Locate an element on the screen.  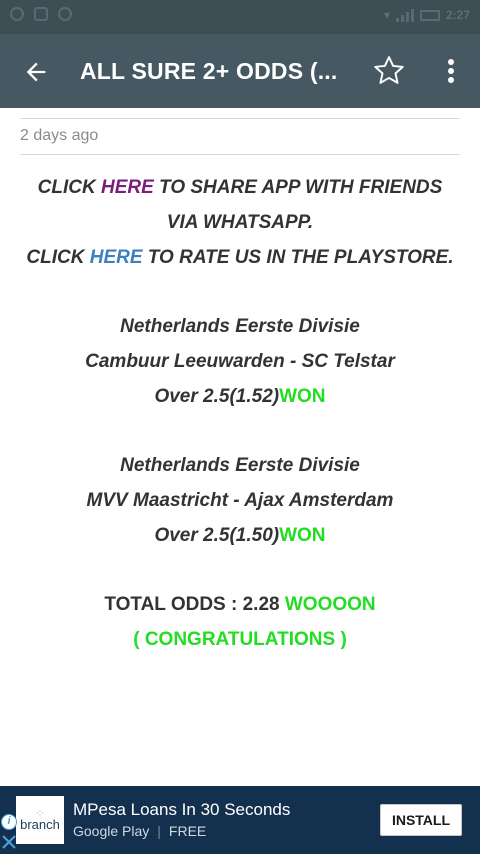
share-line: CLICK HERE TO SHARE APP WITH FRIENDS is located at coordinates (240, 187).